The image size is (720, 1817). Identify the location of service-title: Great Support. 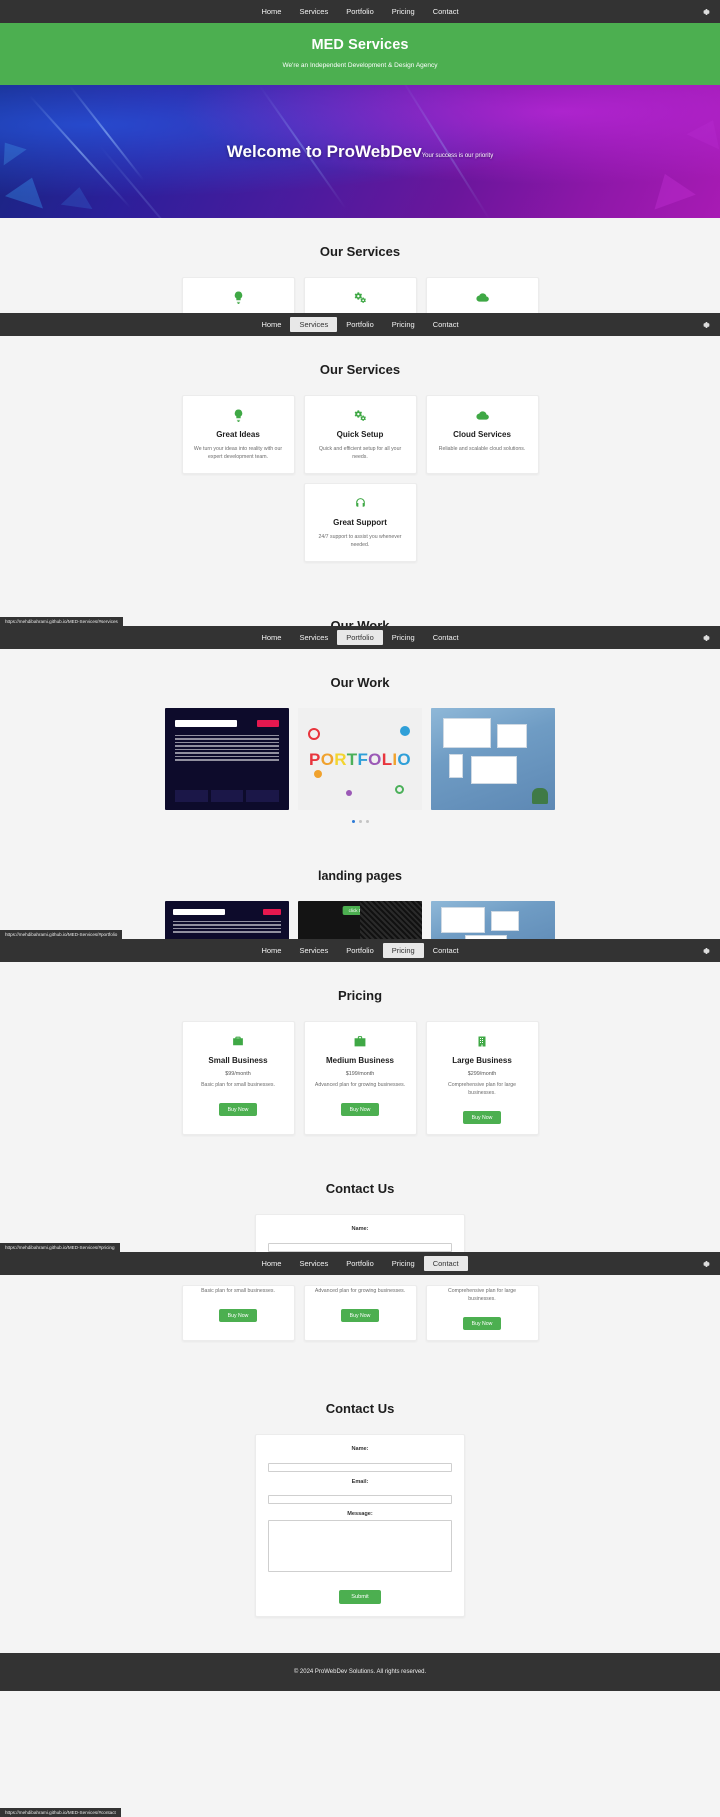
(360, 523).